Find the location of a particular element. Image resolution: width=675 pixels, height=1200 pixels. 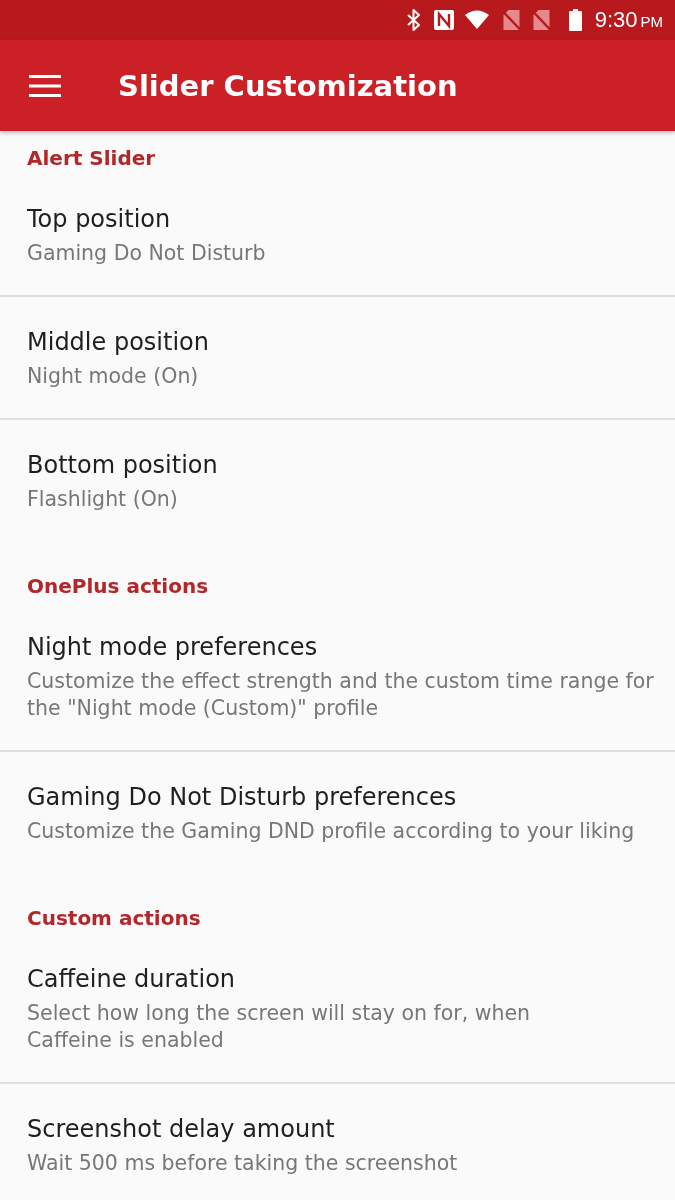

battery-icon is located at coordinates (575, 20).